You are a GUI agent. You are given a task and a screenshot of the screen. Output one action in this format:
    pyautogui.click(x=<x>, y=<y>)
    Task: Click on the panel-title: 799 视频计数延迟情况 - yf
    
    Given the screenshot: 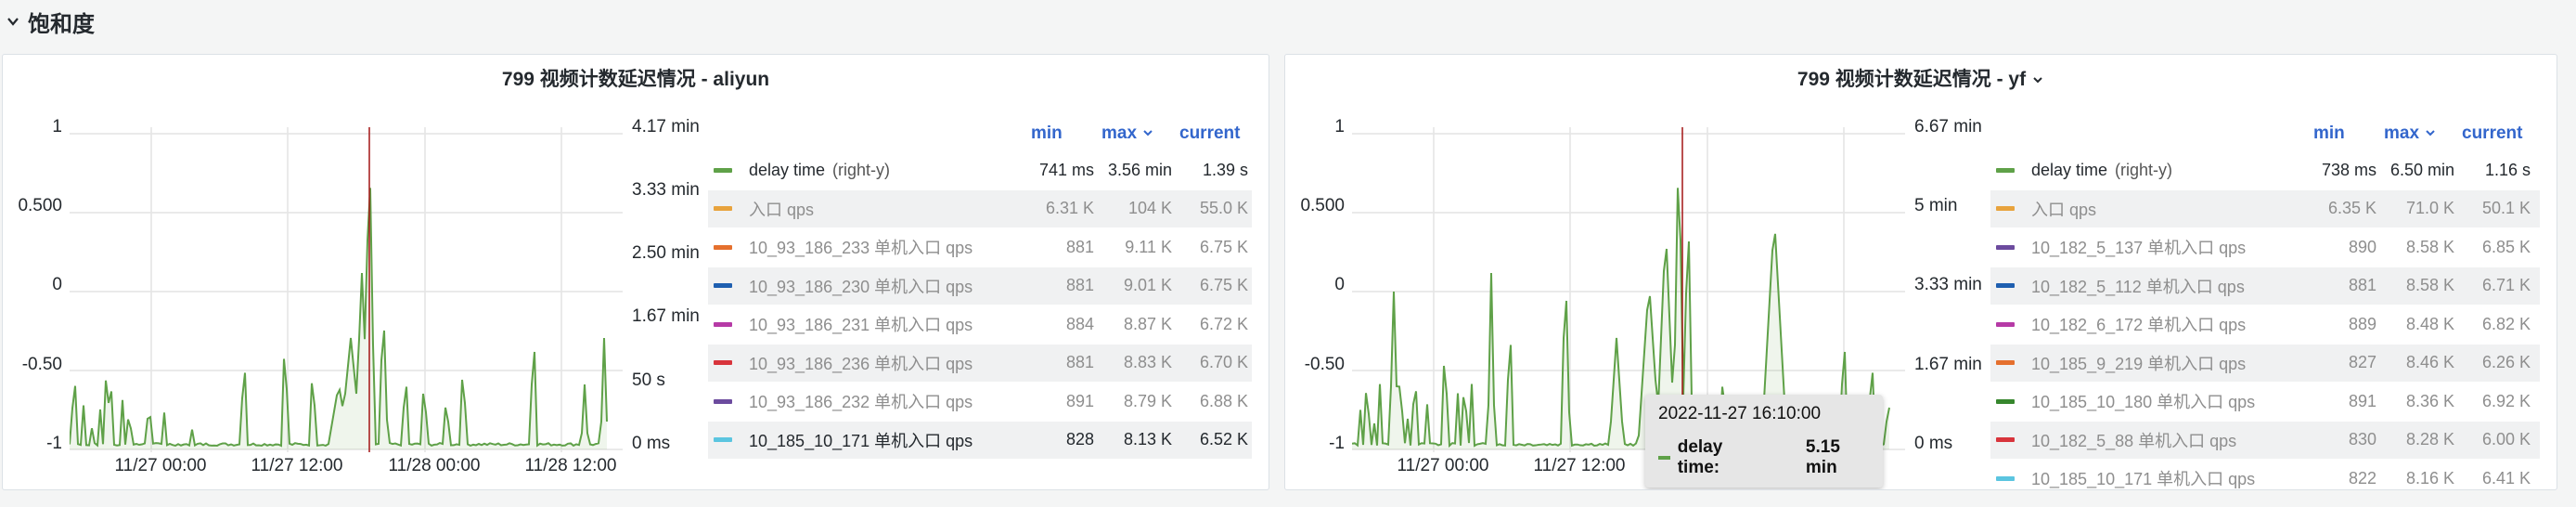 What is the action you would take?
    pyautogui.click(x=1921, y=78)
    